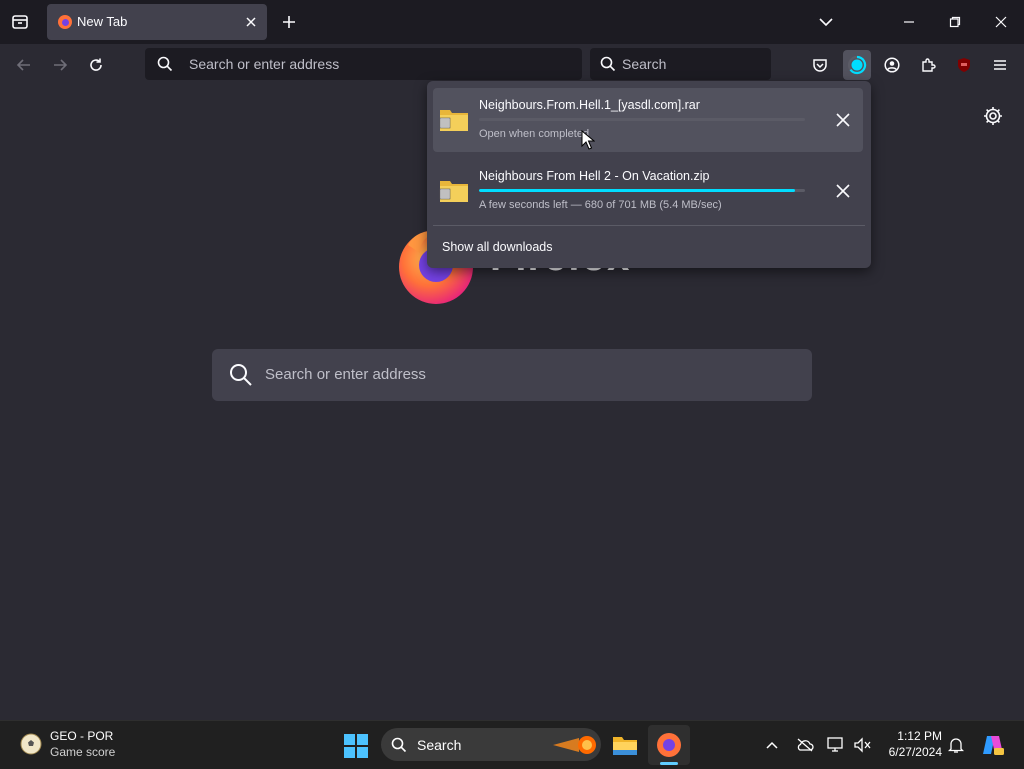  Describe the element at coordinates (820, 65) in the screenshot. I see `pocket-icon` at that location.